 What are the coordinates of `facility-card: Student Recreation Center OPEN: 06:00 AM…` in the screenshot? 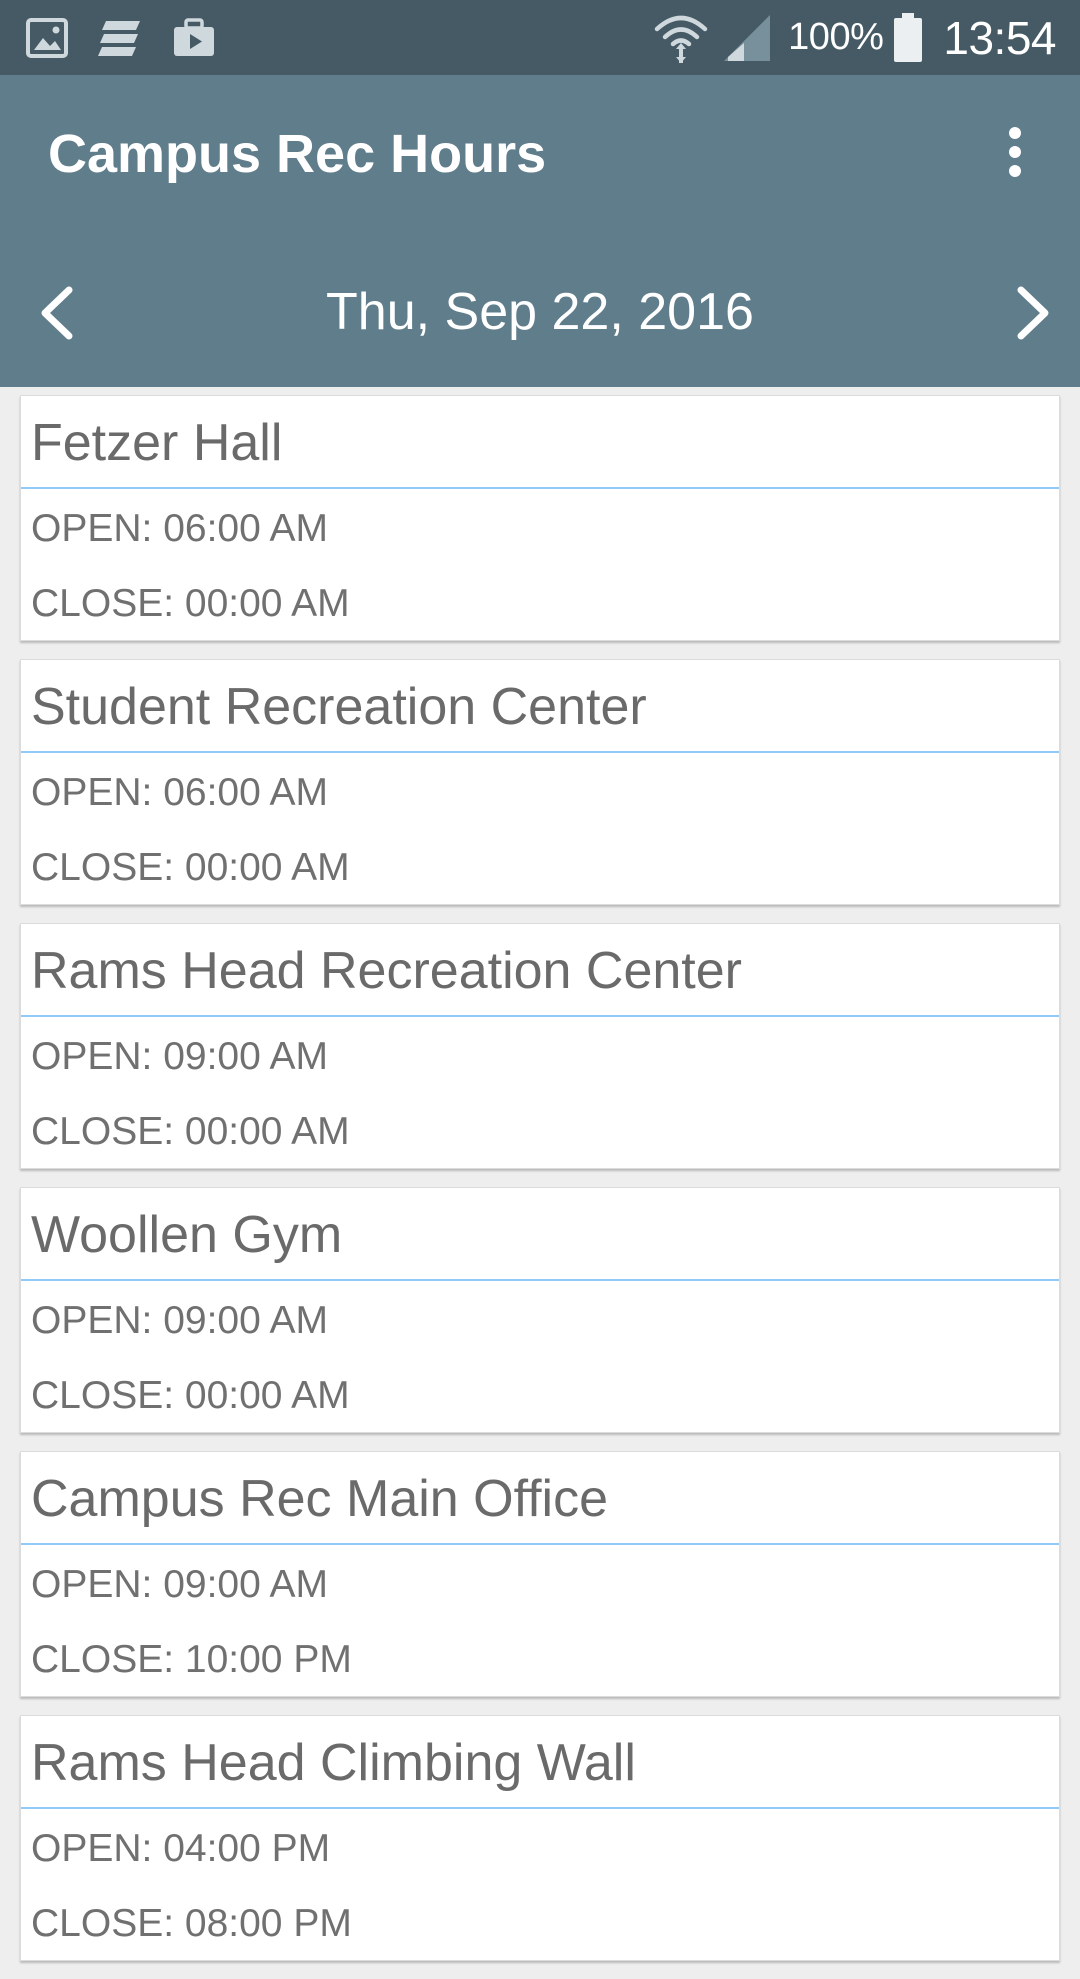 It's located at (540, 782).